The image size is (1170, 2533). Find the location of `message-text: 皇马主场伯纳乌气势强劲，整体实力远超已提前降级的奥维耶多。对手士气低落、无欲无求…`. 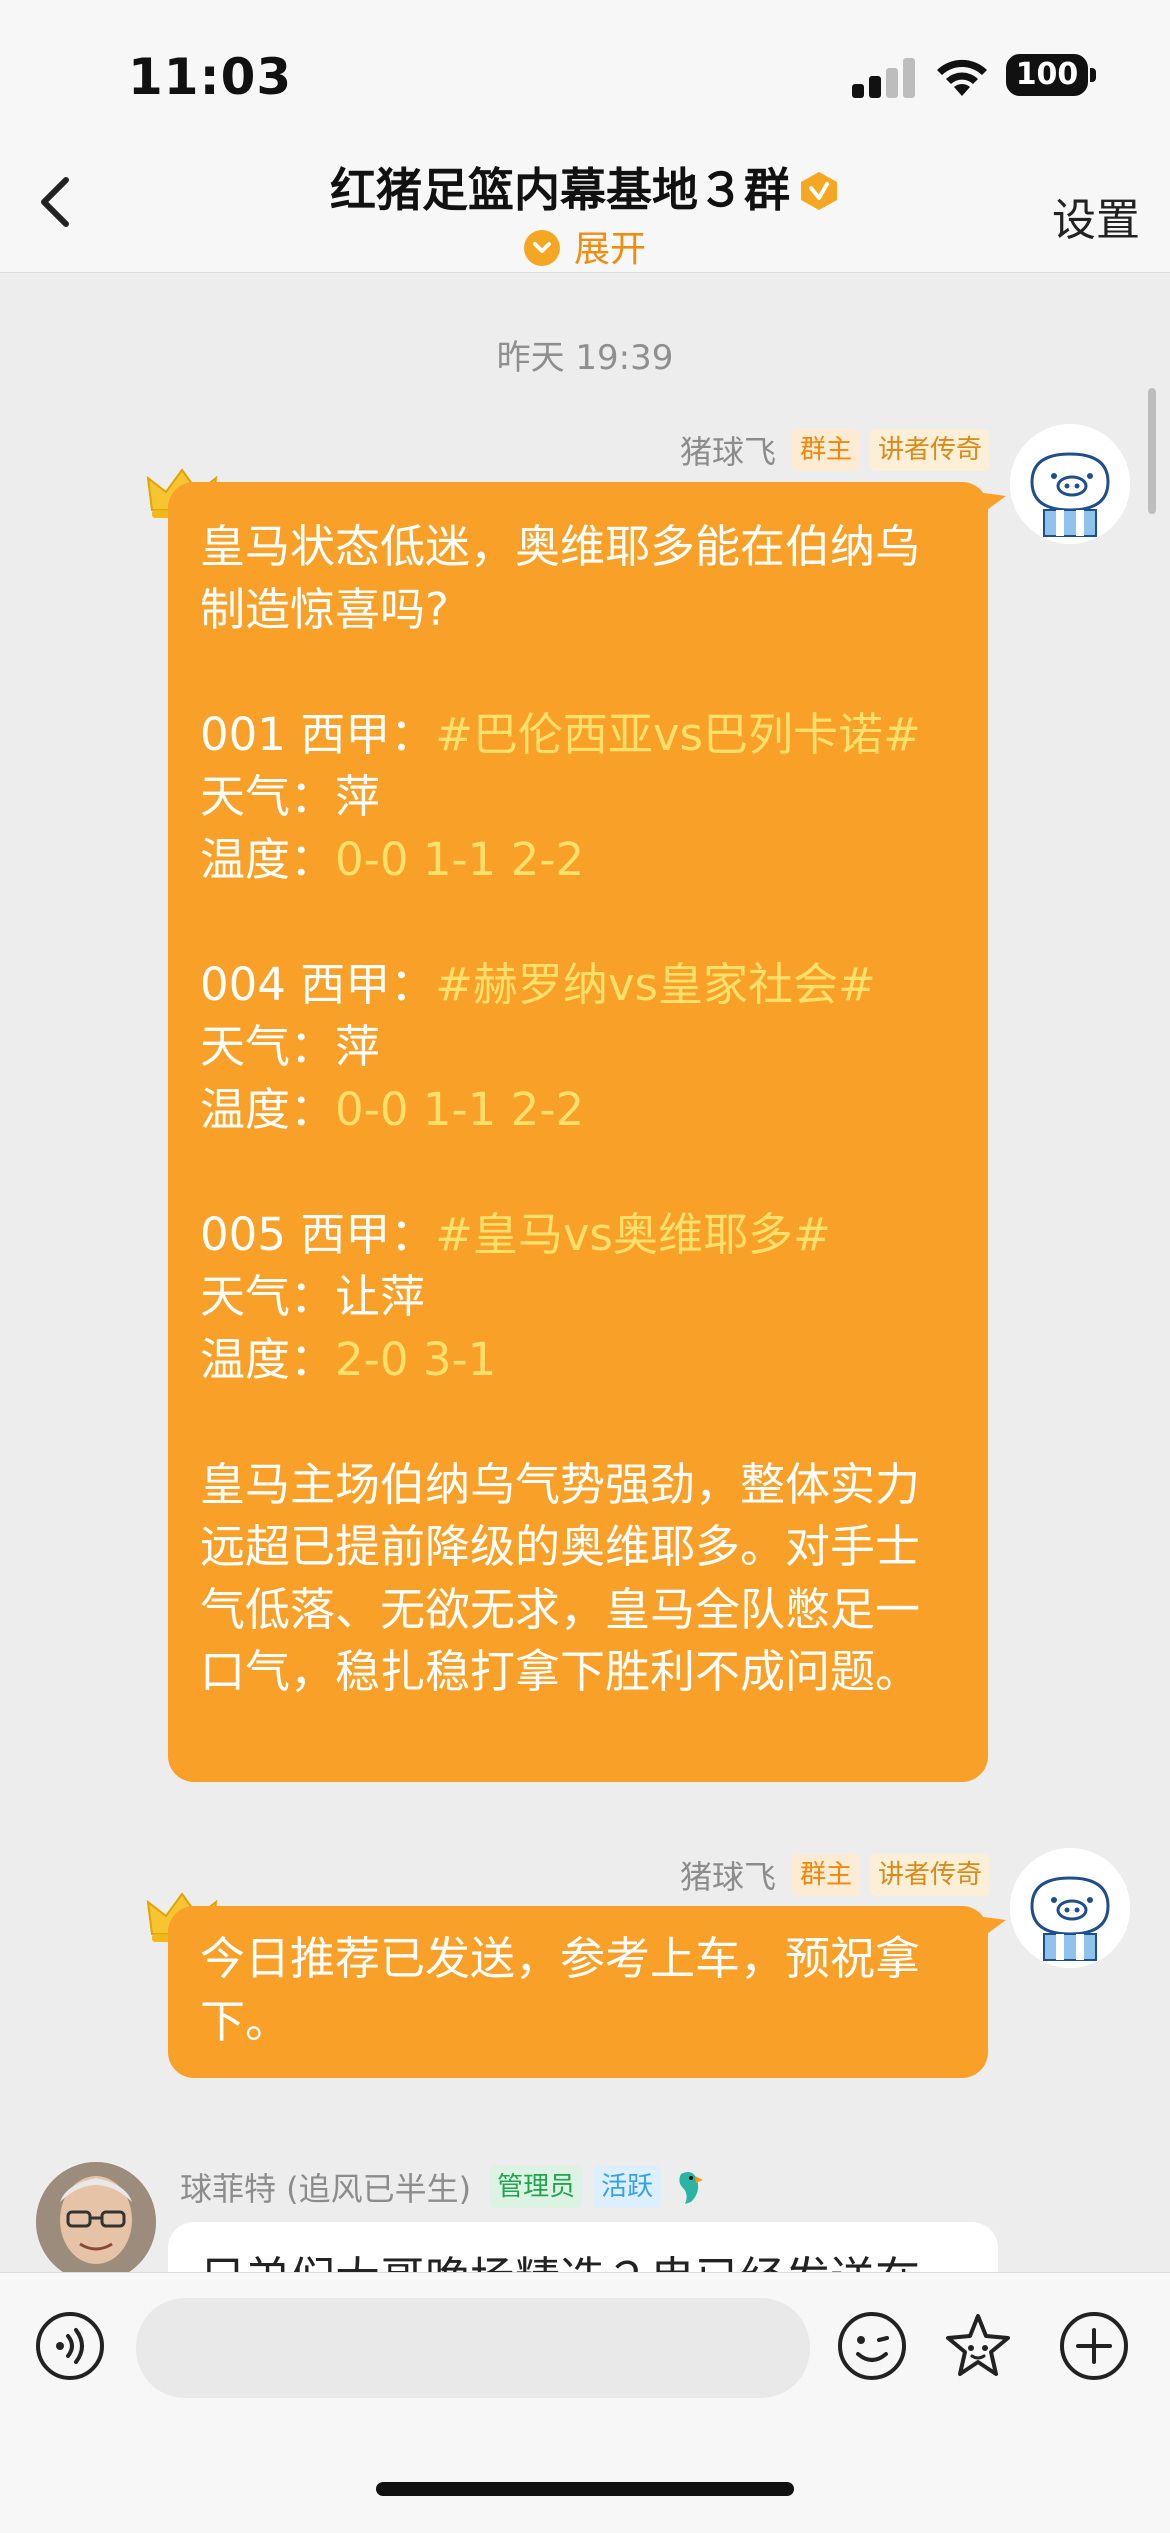

message-text: 皇马主场伯纳乌气势强劲，整体实力远超已提前降级的奥维耶多。对手士气低落、无欲无求… is located at coordinates (560, 1578).